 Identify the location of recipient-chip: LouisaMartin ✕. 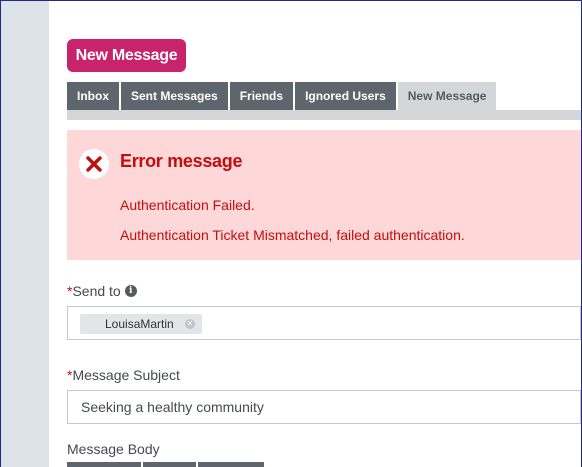
(141, 324).